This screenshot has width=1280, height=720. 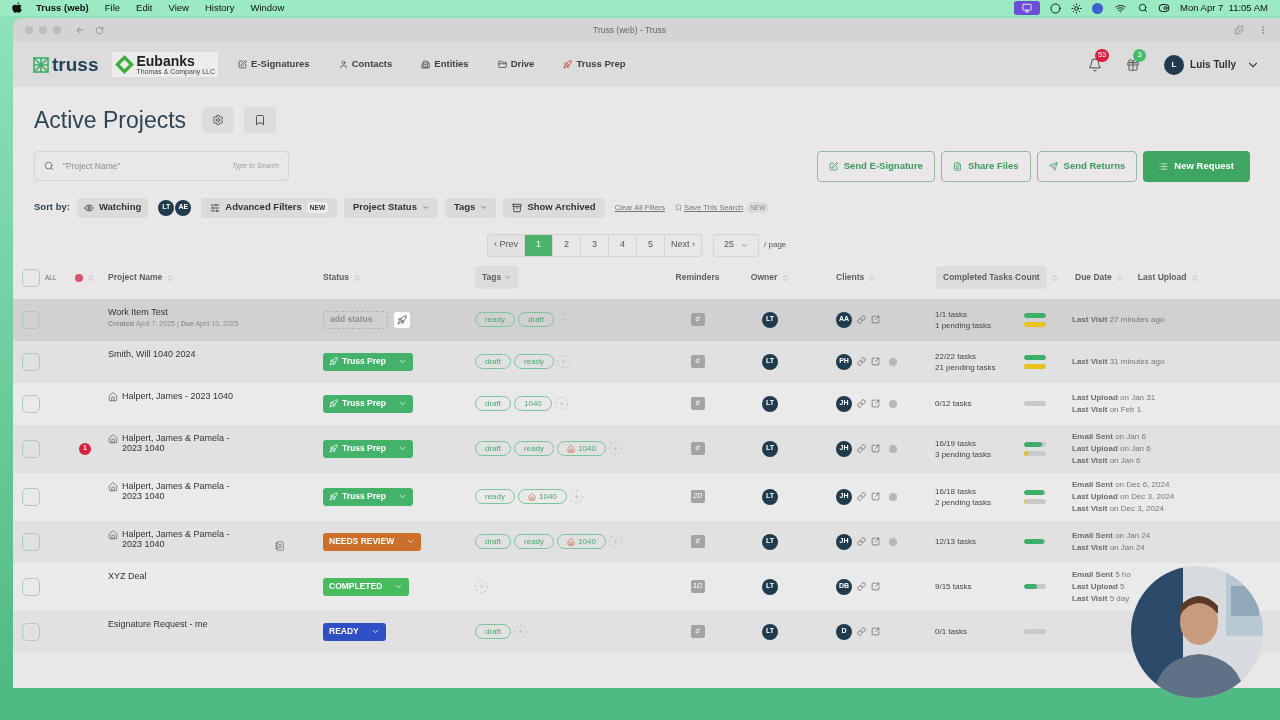 I want to click on user-name: Luis Tully, so click(x=1213, y=64).